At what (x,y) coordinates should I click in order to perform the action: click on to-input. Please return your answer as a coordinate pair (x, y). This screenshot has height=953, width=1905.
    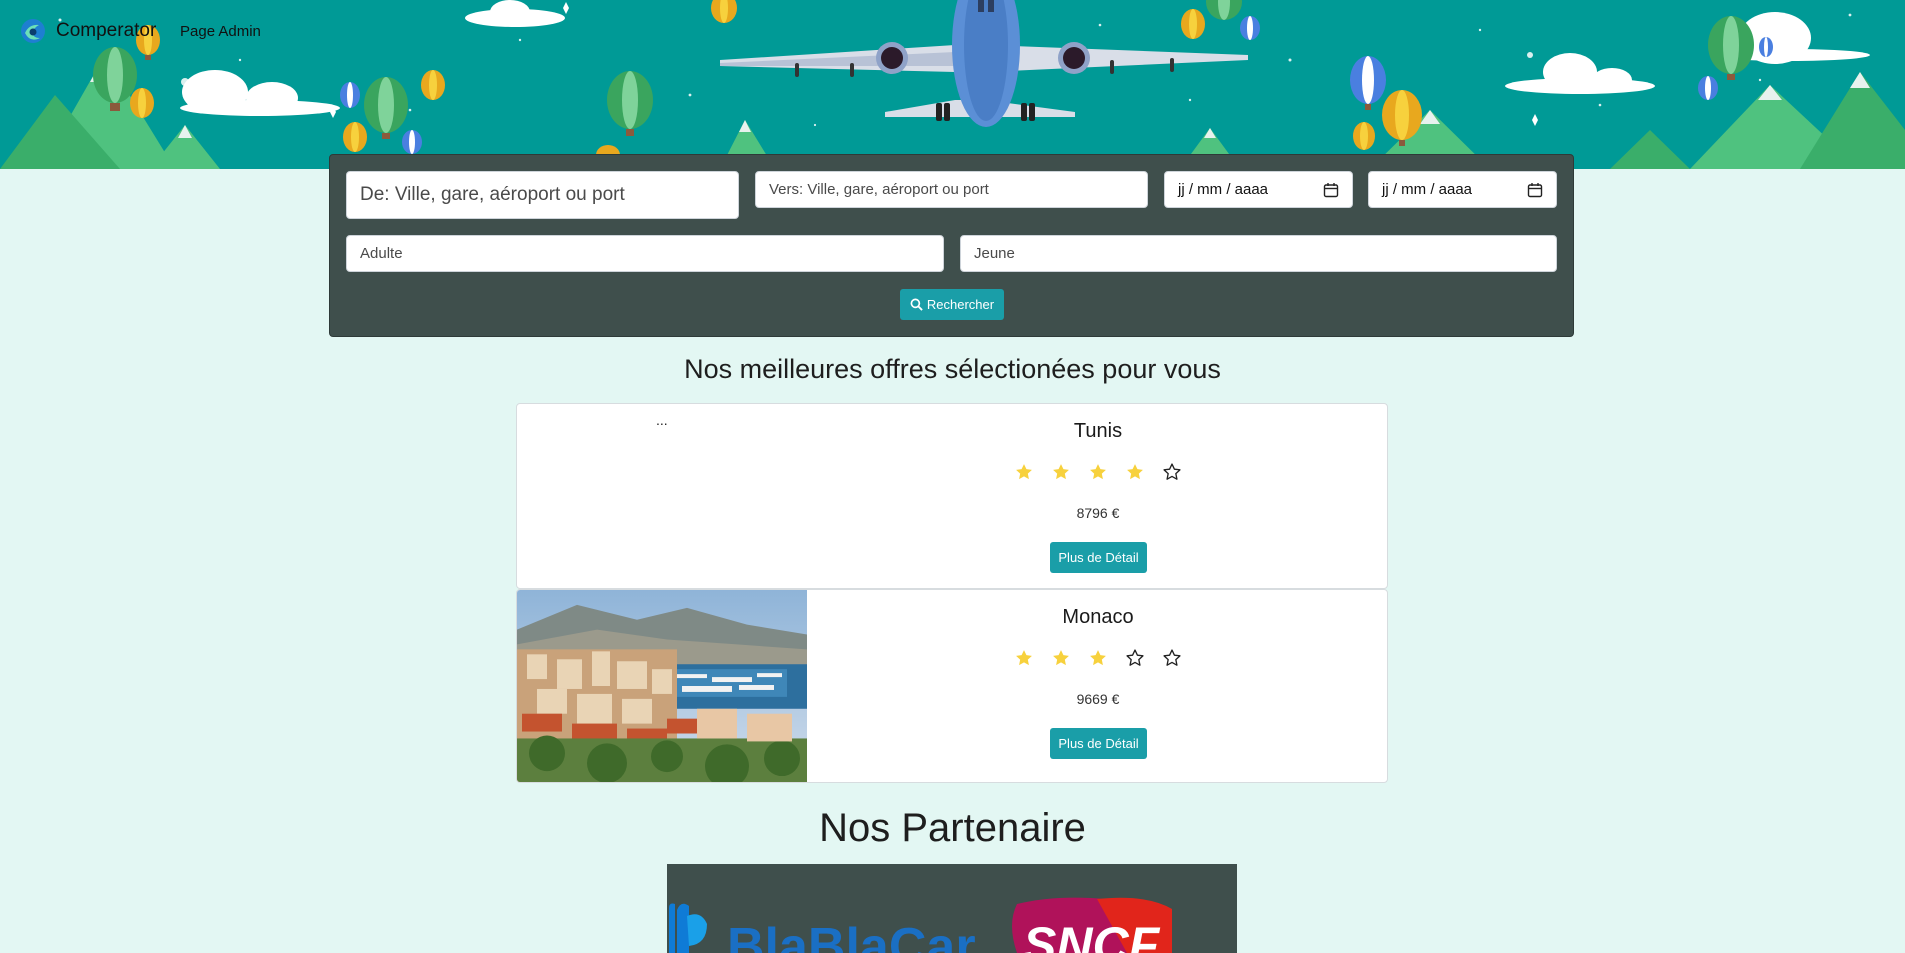
    Looking at the image, I should click on (951, 189).